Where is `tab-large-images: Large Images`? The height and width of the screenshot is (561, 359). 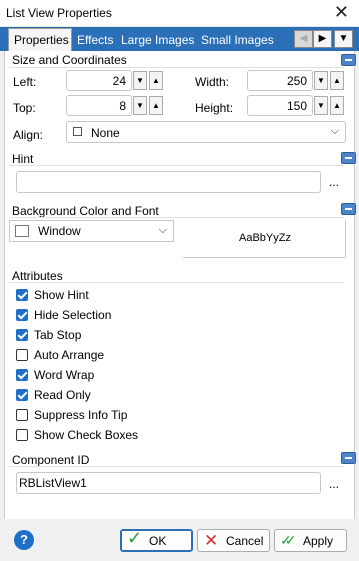
tab-large-images: Large Images is located at coordinates (160, 40).